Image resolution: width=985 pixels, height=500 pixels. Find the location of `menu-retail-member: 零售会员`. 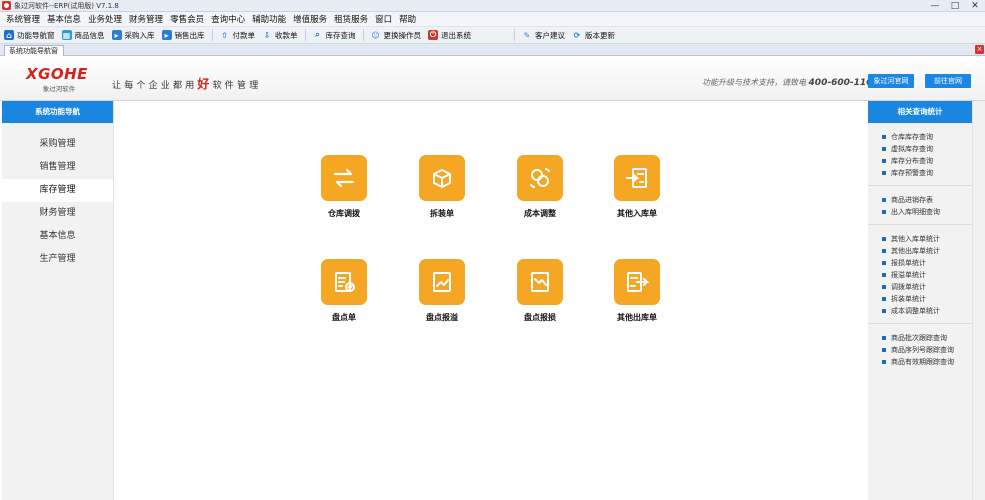

menu-retail-member: 零售会员 is located at coordinates (187, 19).